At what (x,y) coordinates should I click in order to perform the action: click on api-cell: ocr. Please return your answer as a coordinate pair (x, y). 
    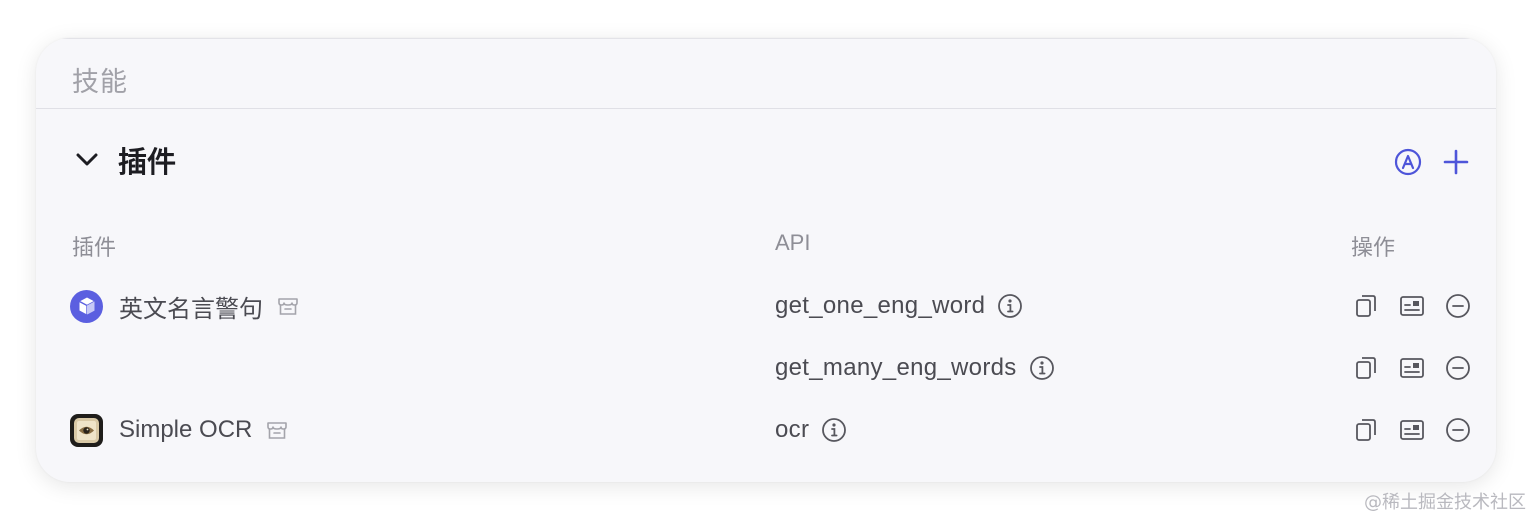
    Looking at the image, I should click on (811, 430).